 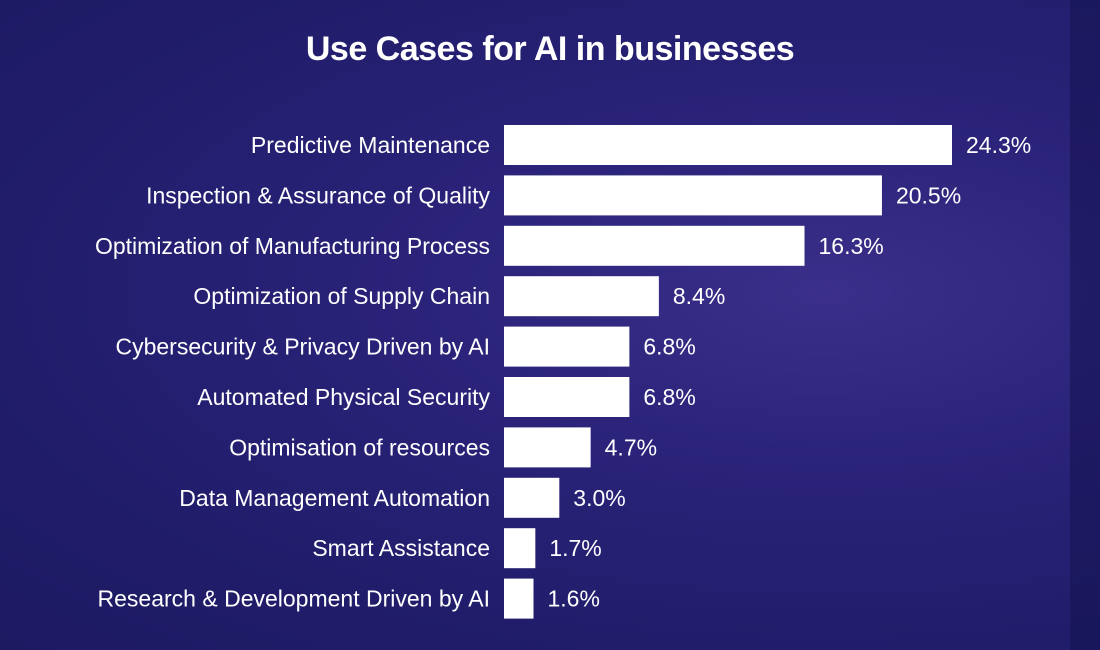 What do you see at coordinates (318, 195) in the screenshot?
I see `category-label: Inspection & Assurance of Quality` at bounding box center [318, 195].